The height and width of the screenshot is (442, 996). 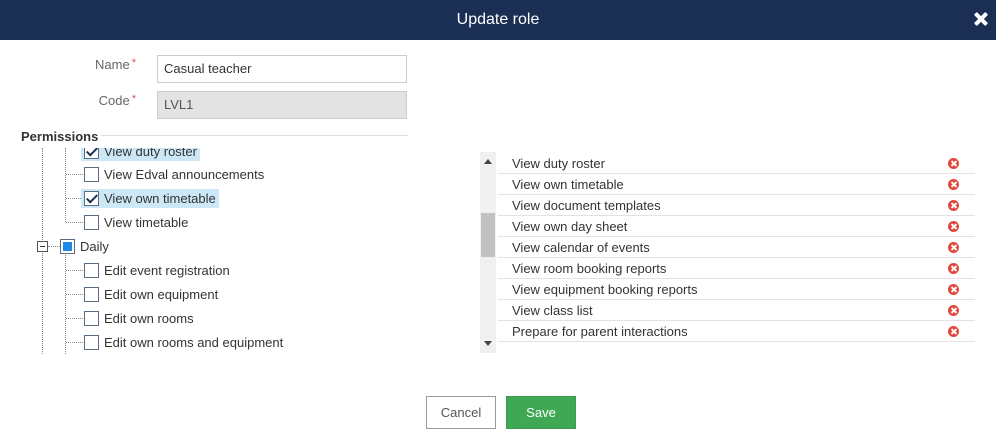 What do you see at coordinates (541, 412) in the screenshot?
I see `save-button: Save` at bounding box center [541, 412].